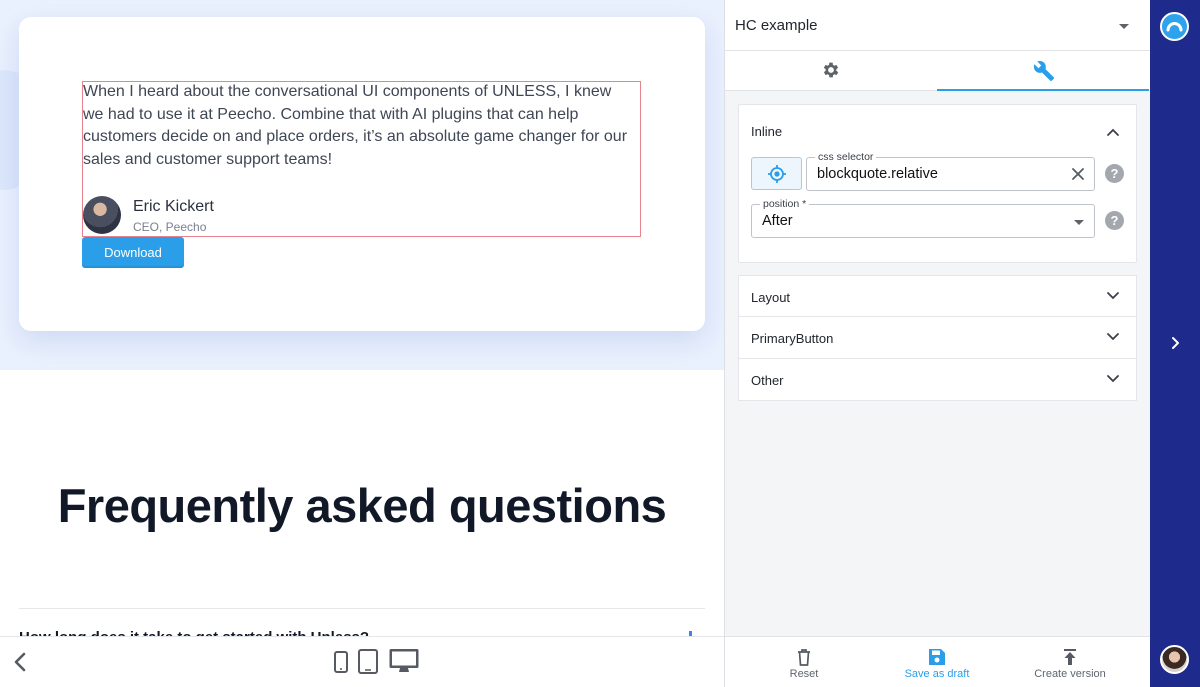 The width and height of the screenshot is (1200, 687). Describe the element at coordinates (937, 657) in the screenshot. I see `save-icon` at that location.